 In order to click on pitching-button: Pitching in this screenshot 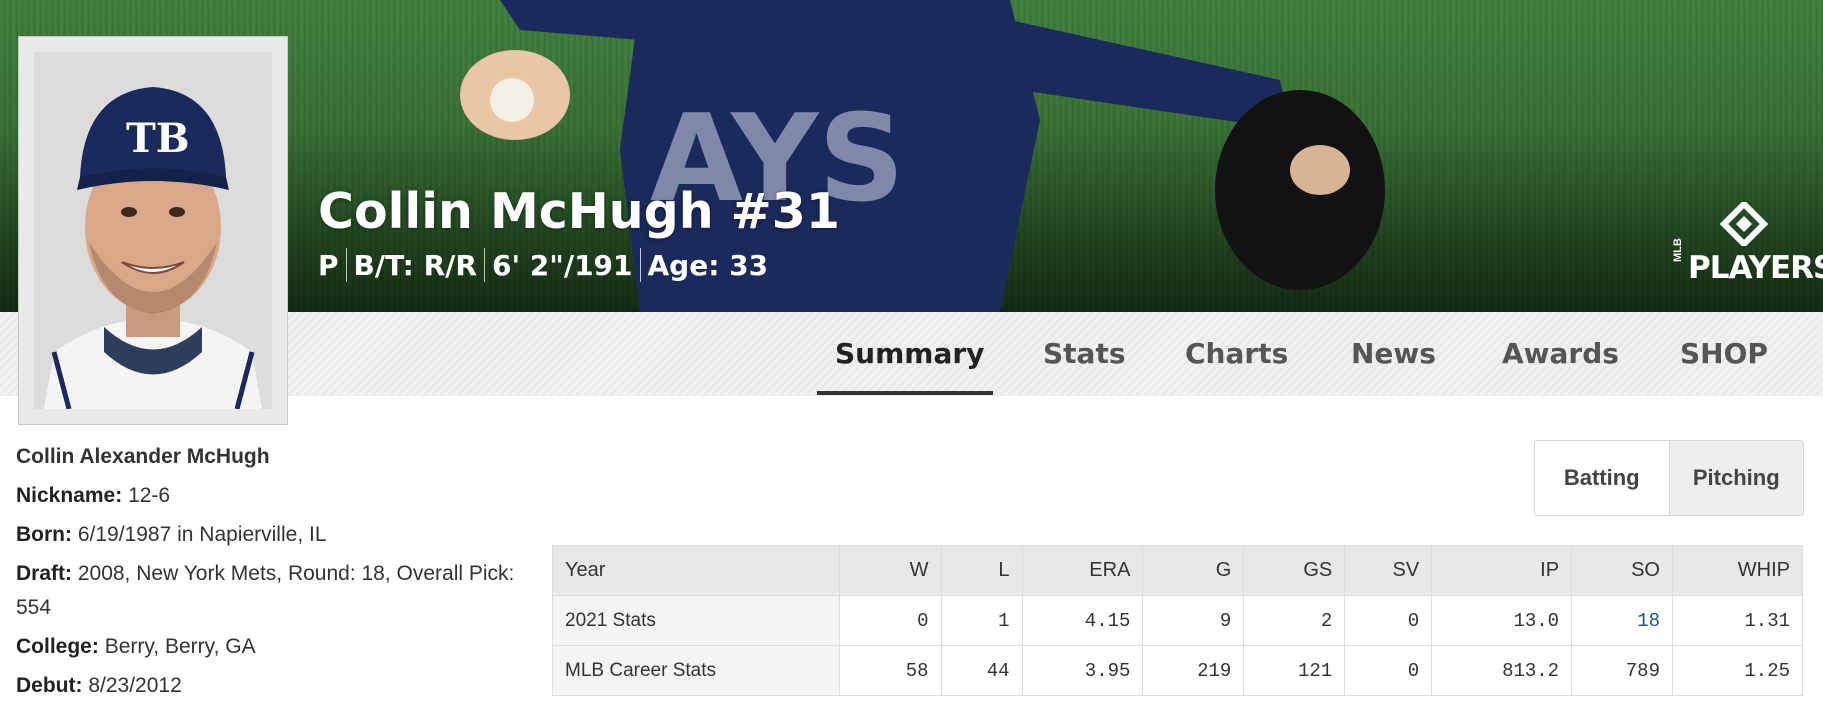, I will do `click(1735, 478)`.